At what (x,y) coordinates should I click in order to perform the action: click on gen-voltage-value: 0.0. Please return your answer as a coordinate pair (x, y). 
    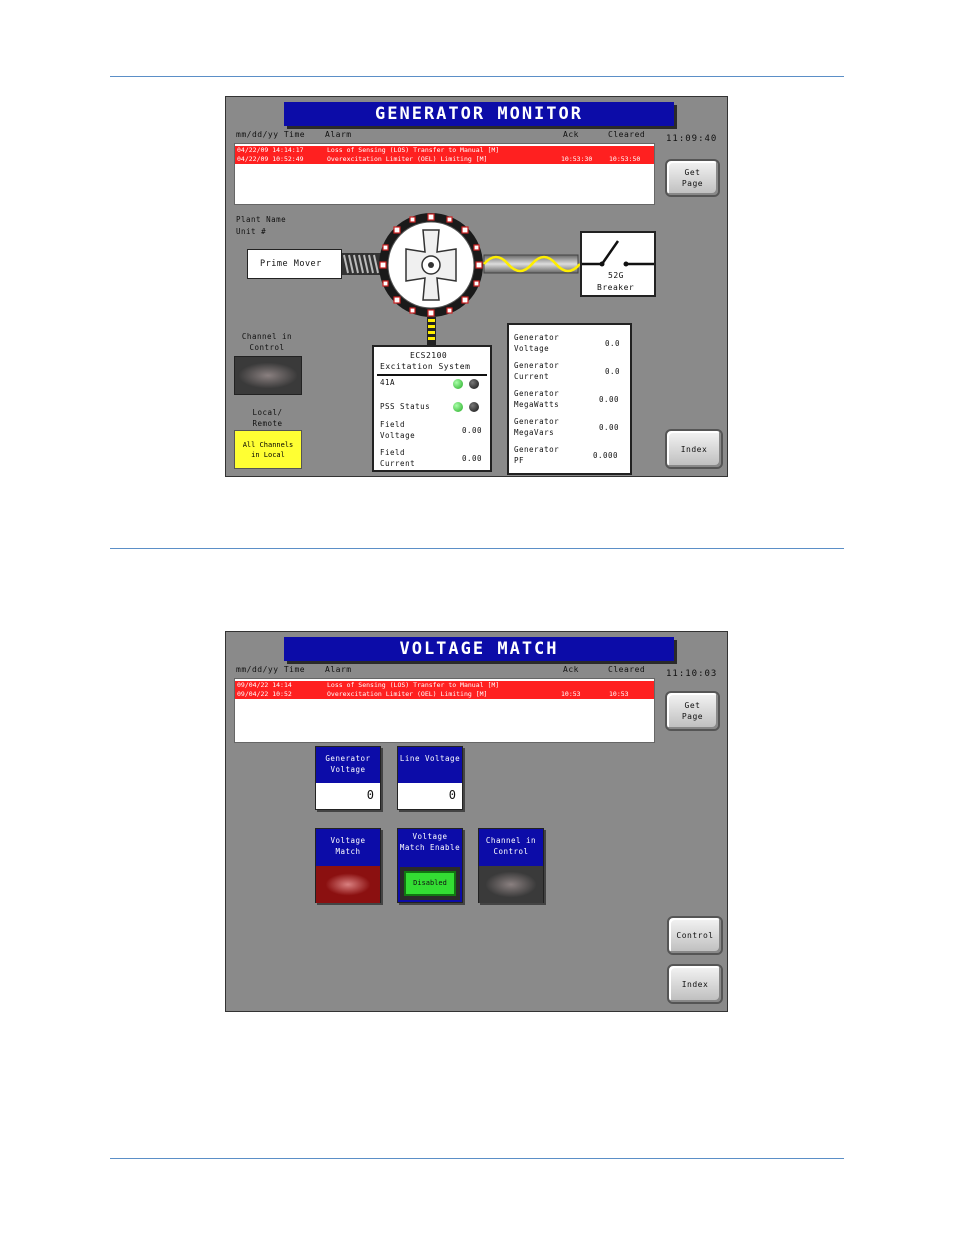
    Looking at the image, I should click on (613, 343).